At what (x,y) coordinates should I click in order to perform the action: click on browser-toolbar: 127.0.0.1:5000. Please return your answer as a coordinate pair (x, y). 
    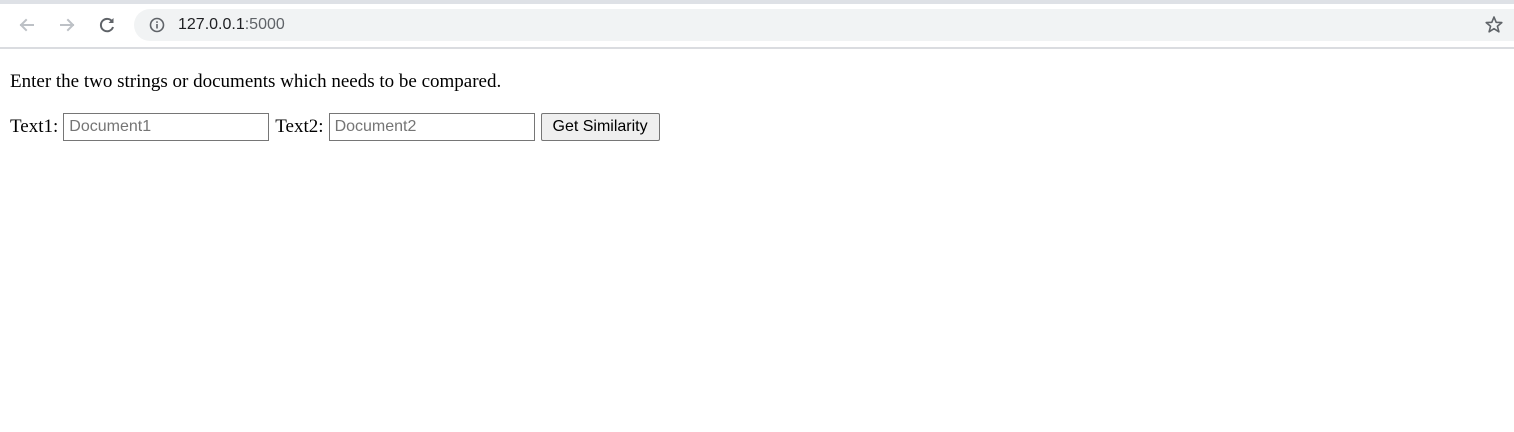
    Looking at the image, I should click on (757, 26).